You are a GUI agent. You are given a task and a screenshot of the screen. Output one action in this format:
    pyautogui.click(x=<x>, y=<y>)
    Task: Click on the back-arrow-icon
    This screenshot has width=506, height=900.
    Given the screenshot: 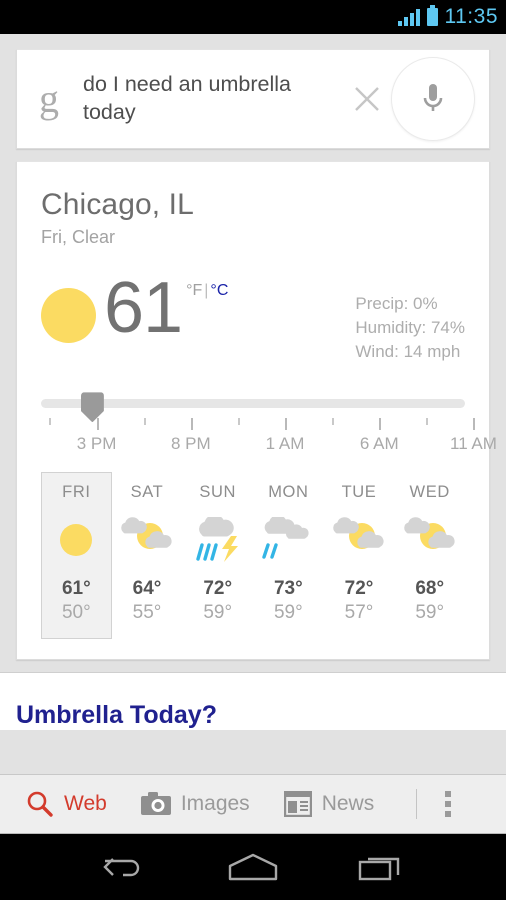 What is the action you would take?
    pyautogui.click(x=124, y=867)
    